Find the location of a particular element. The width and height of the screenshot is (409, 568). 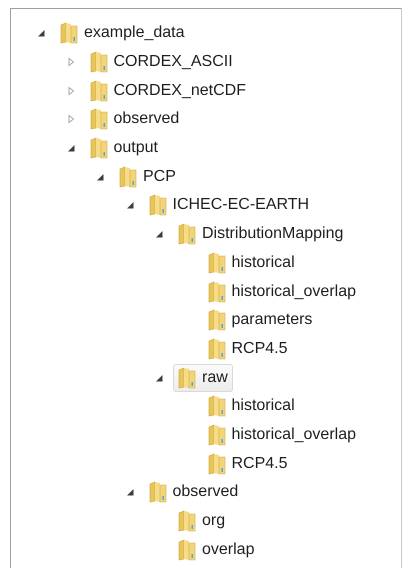

tree-item: CORDEX_ASCII is located at coordinates (161, 62).